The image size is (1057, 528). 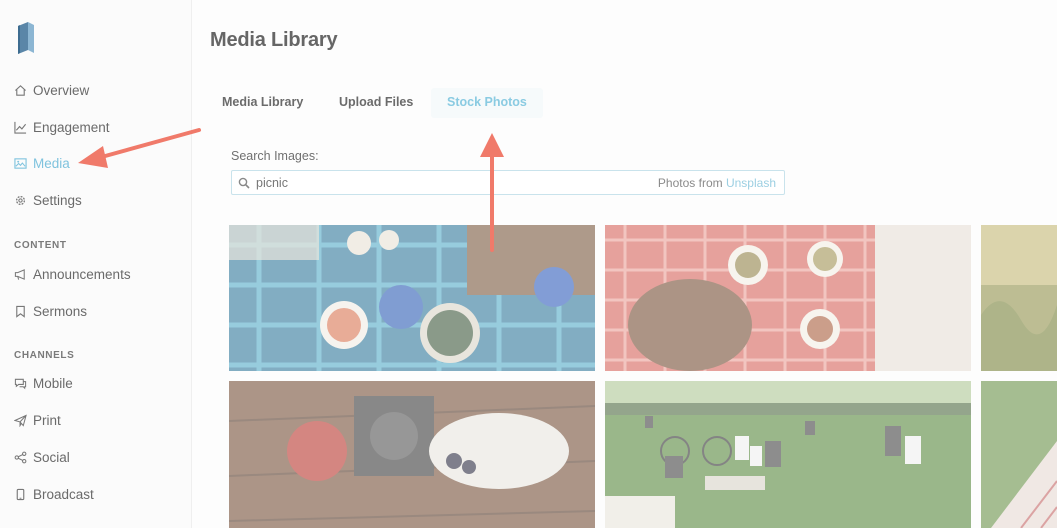 What do you see at coordinates (275, 156) in the screenshot?
I see `search-label: Search Images:` at bounding box center [275, 156].